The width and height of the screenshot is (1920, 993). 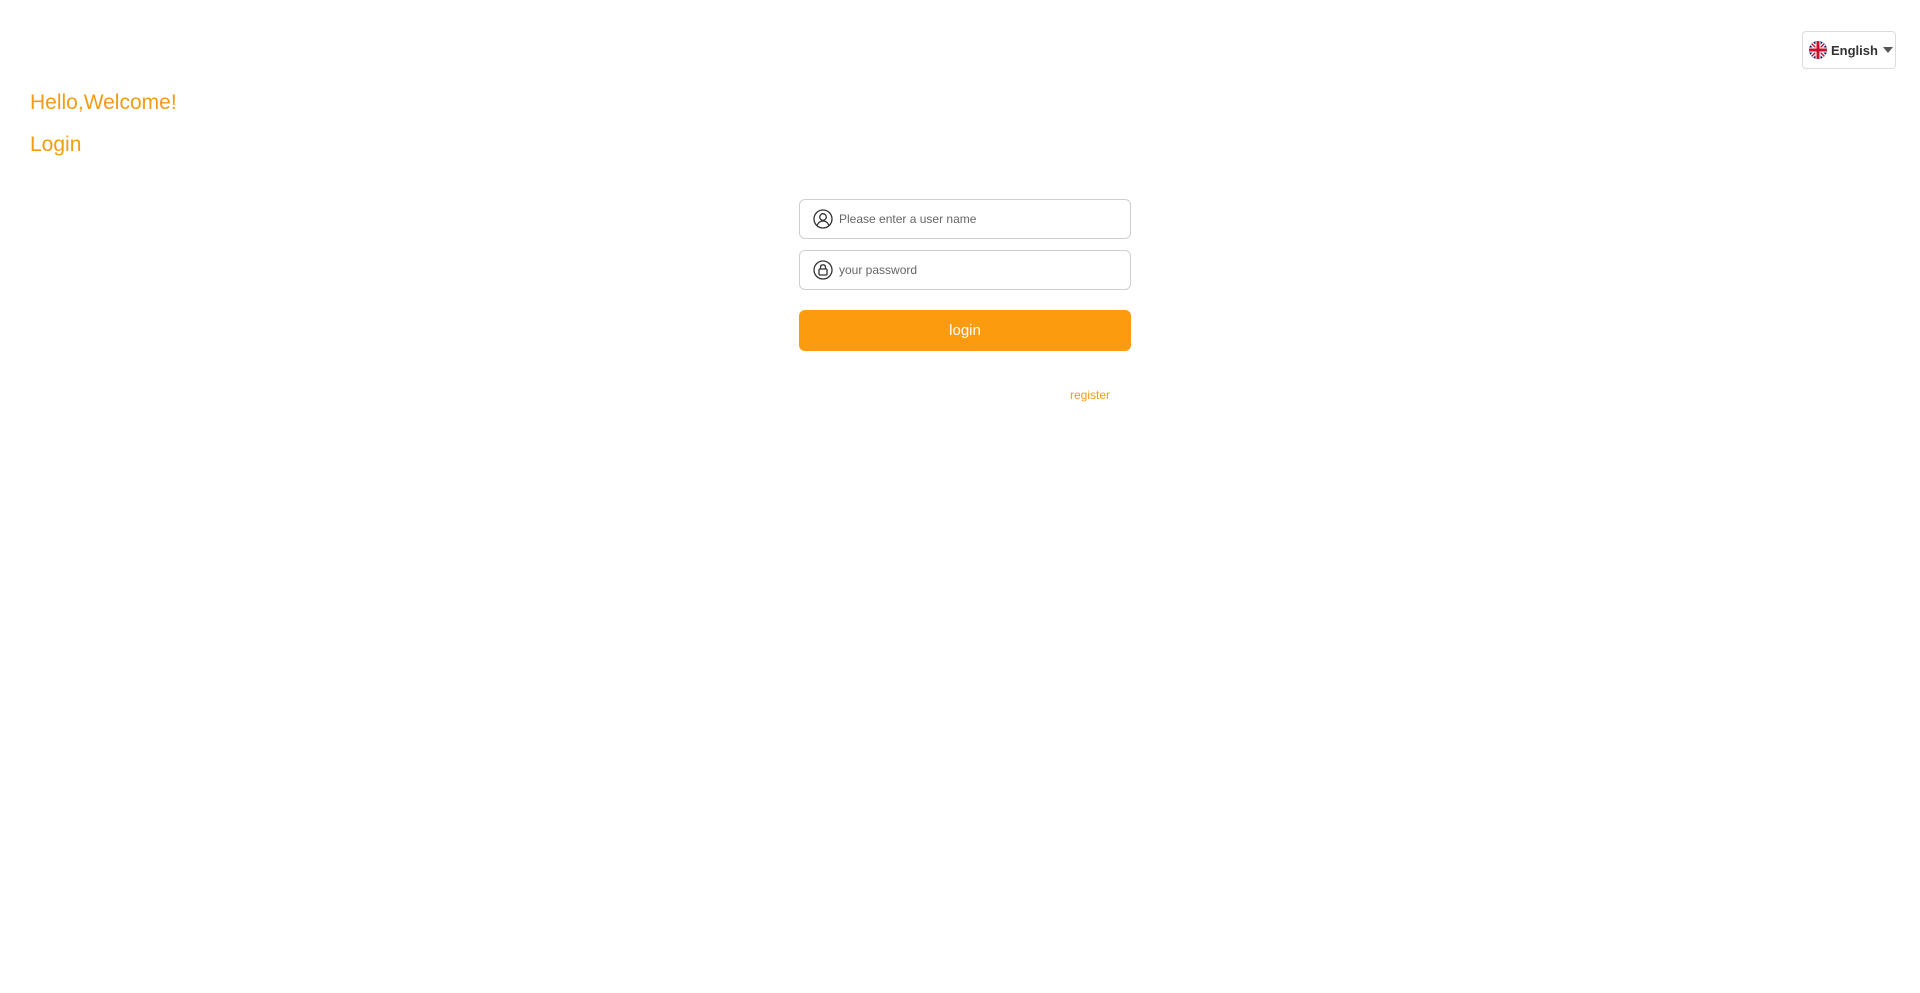 I want to click on caret-down-icon, so click(x=1887, y=50).